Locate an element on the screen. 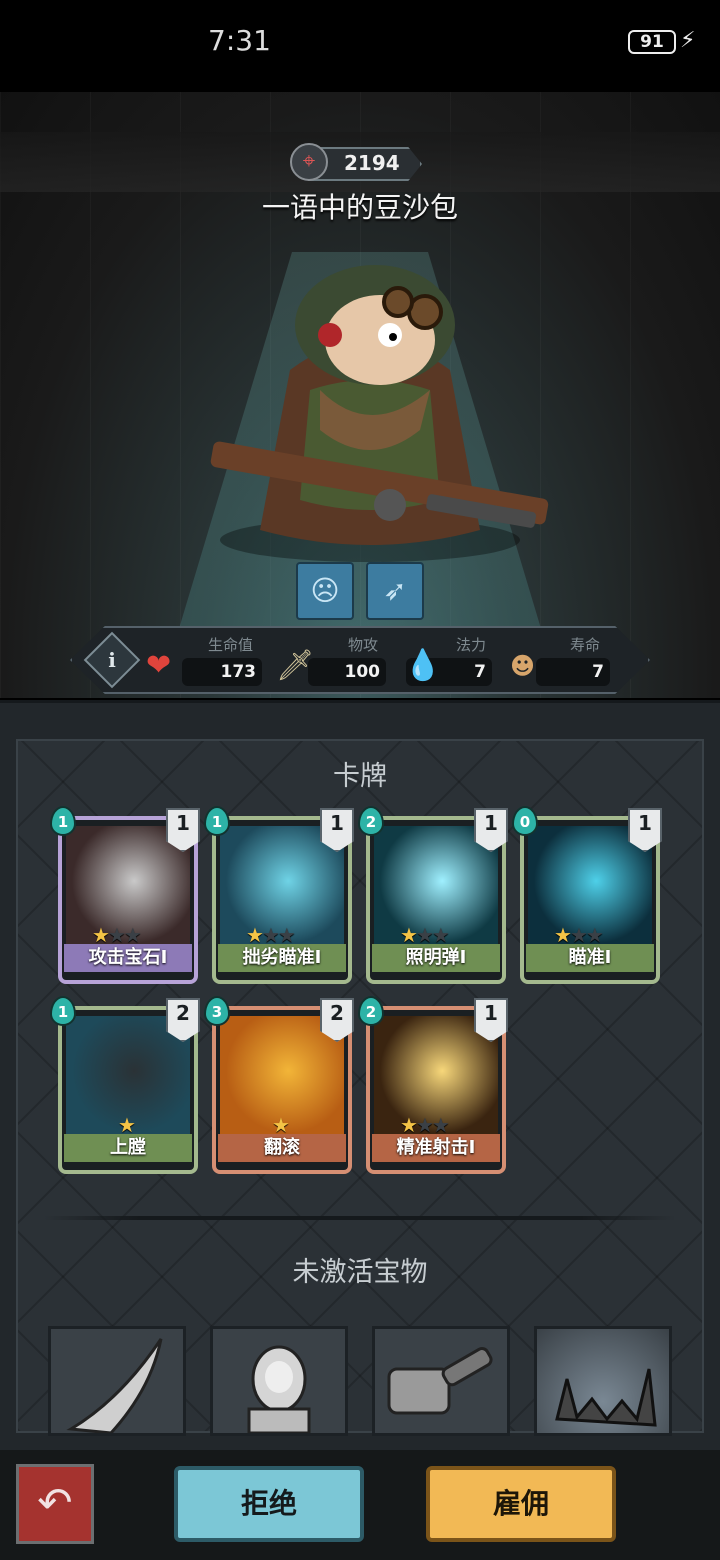 This screenshot has height=1560, width=720. card-item: 上膛 ★ 1 2 is located at coordinates (125, 1085).